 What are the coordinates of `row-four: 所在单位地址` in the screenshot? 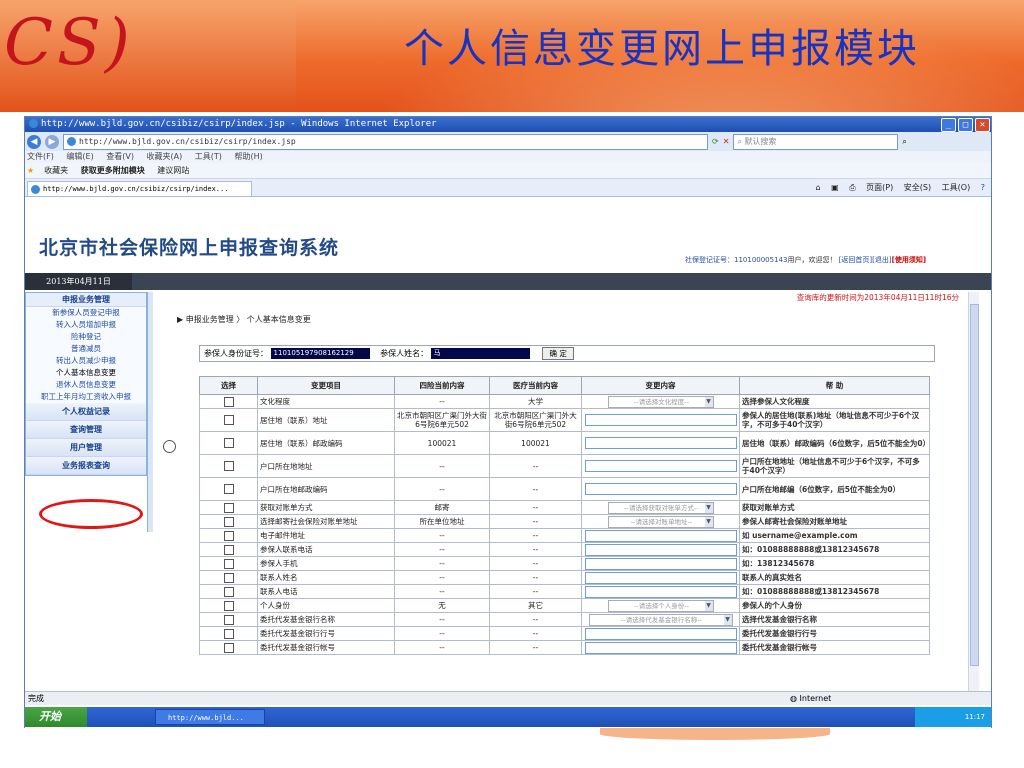 It's located at (442, 521).